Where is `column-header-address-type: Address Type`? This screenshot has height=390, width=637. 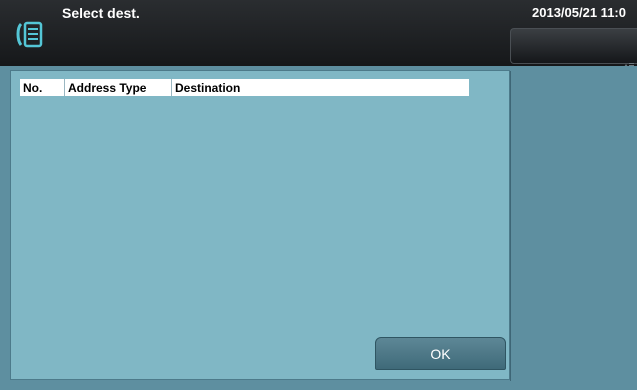
column-header-address-type: Address Type is located at coordinates (118, 87).